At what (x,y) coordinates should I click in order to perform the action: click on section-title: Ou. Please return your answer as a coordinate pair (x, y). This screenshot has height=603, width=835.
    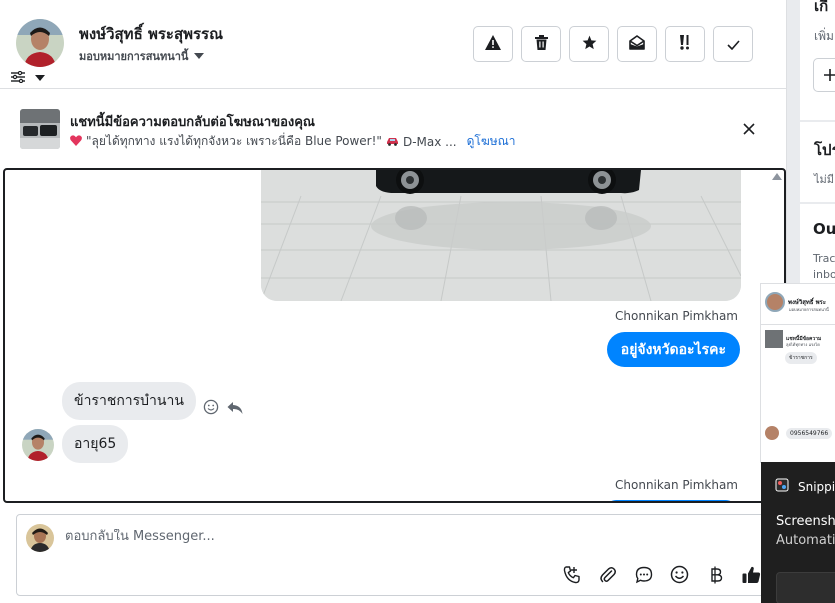
    Looking at the image, I should click on (824, 229).